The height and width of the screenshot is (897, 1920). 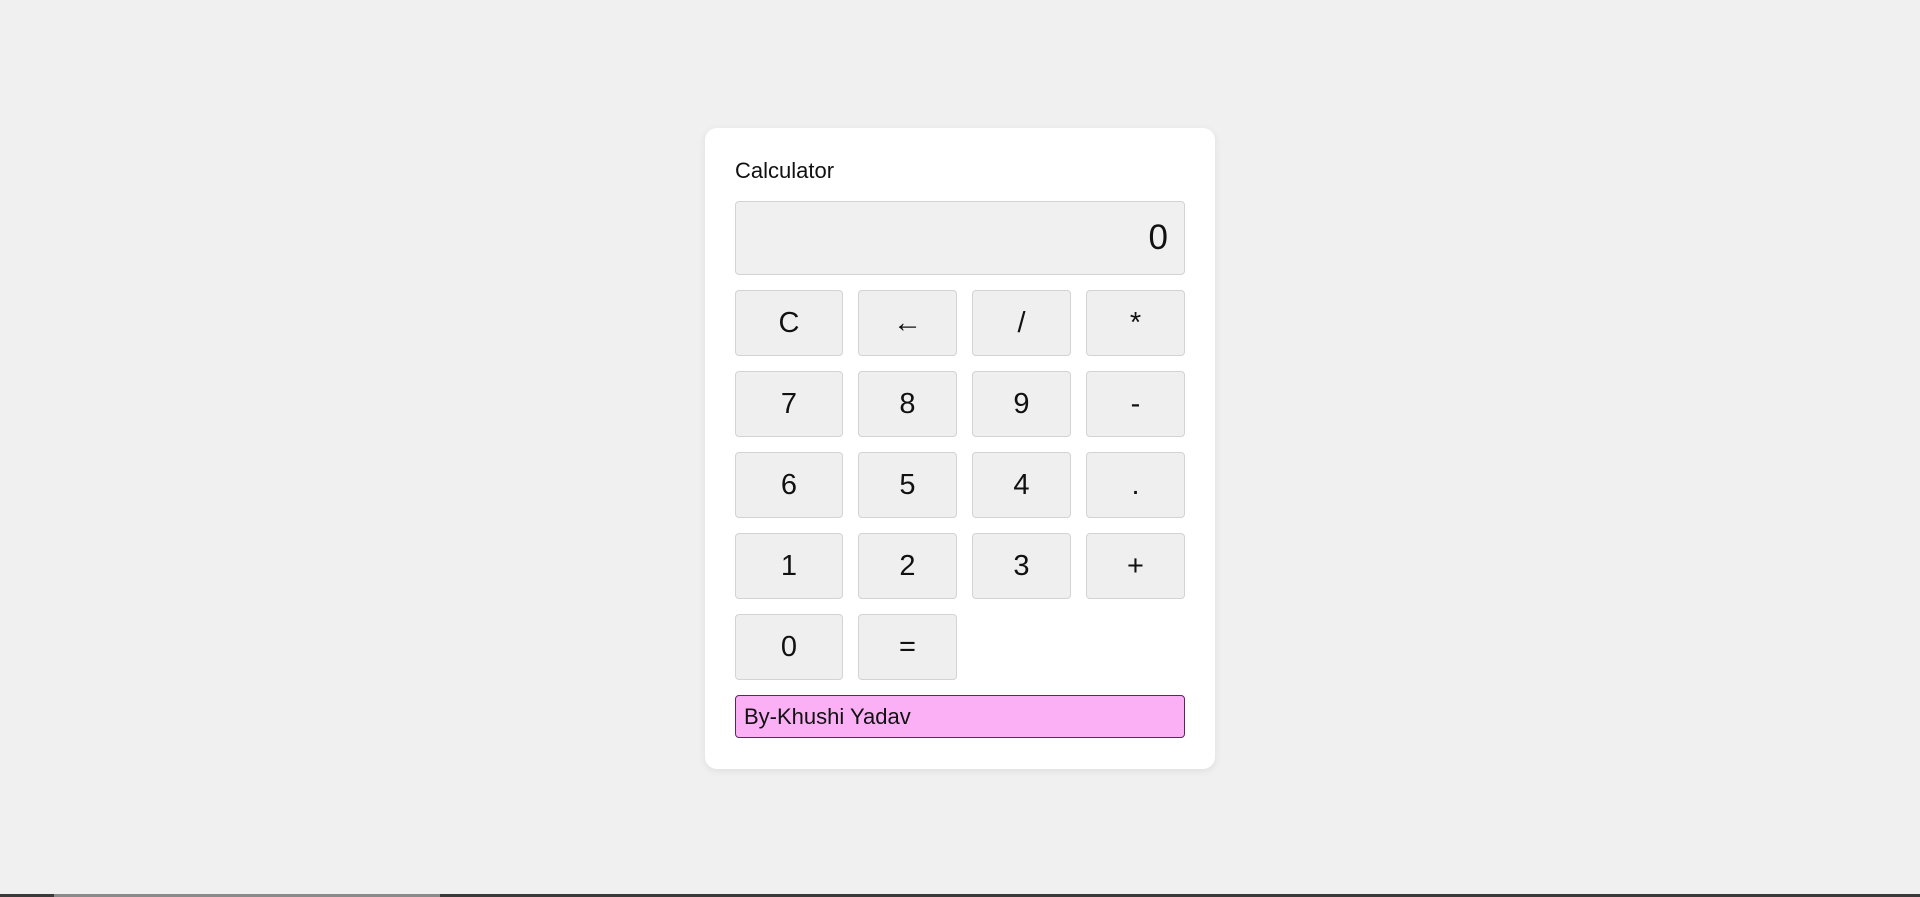 I want to click on digit-4-button: 4, so click(x=1021, y=485).